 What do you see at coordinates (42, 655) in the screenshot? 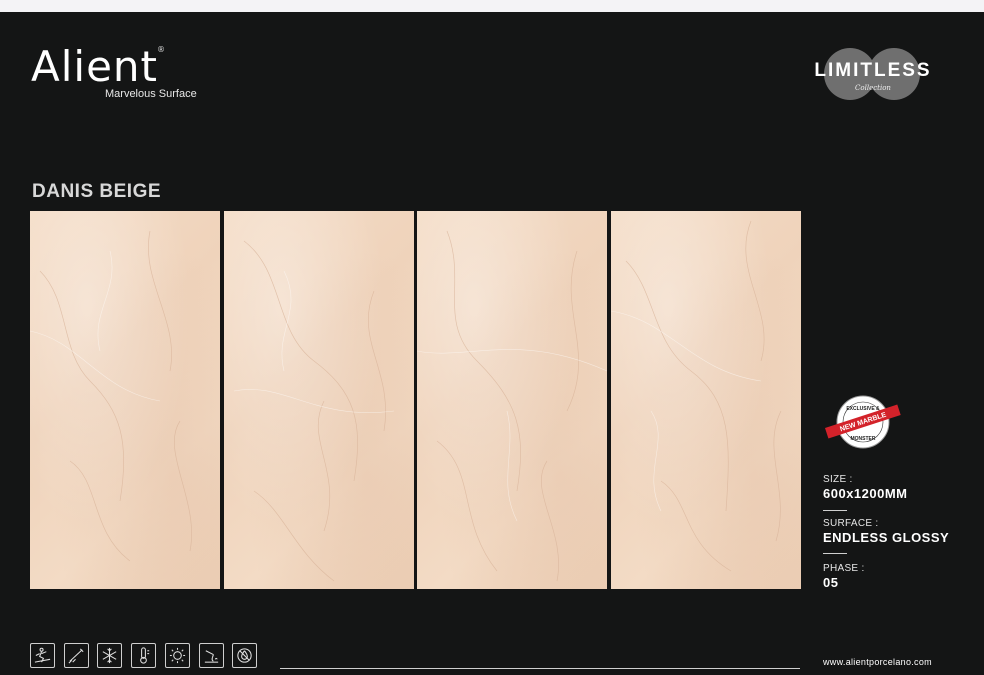
I see `anti-slip-icon` at bounding box center [42, 655].